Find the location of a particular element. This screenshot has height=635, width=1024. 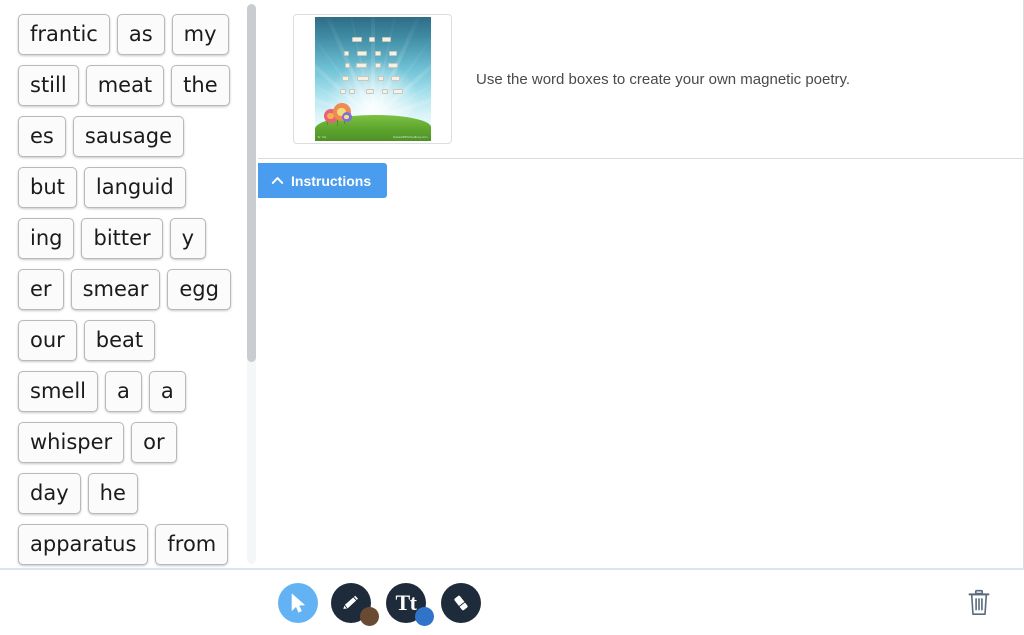

word-tile: still is located at coordinates (48, 85).